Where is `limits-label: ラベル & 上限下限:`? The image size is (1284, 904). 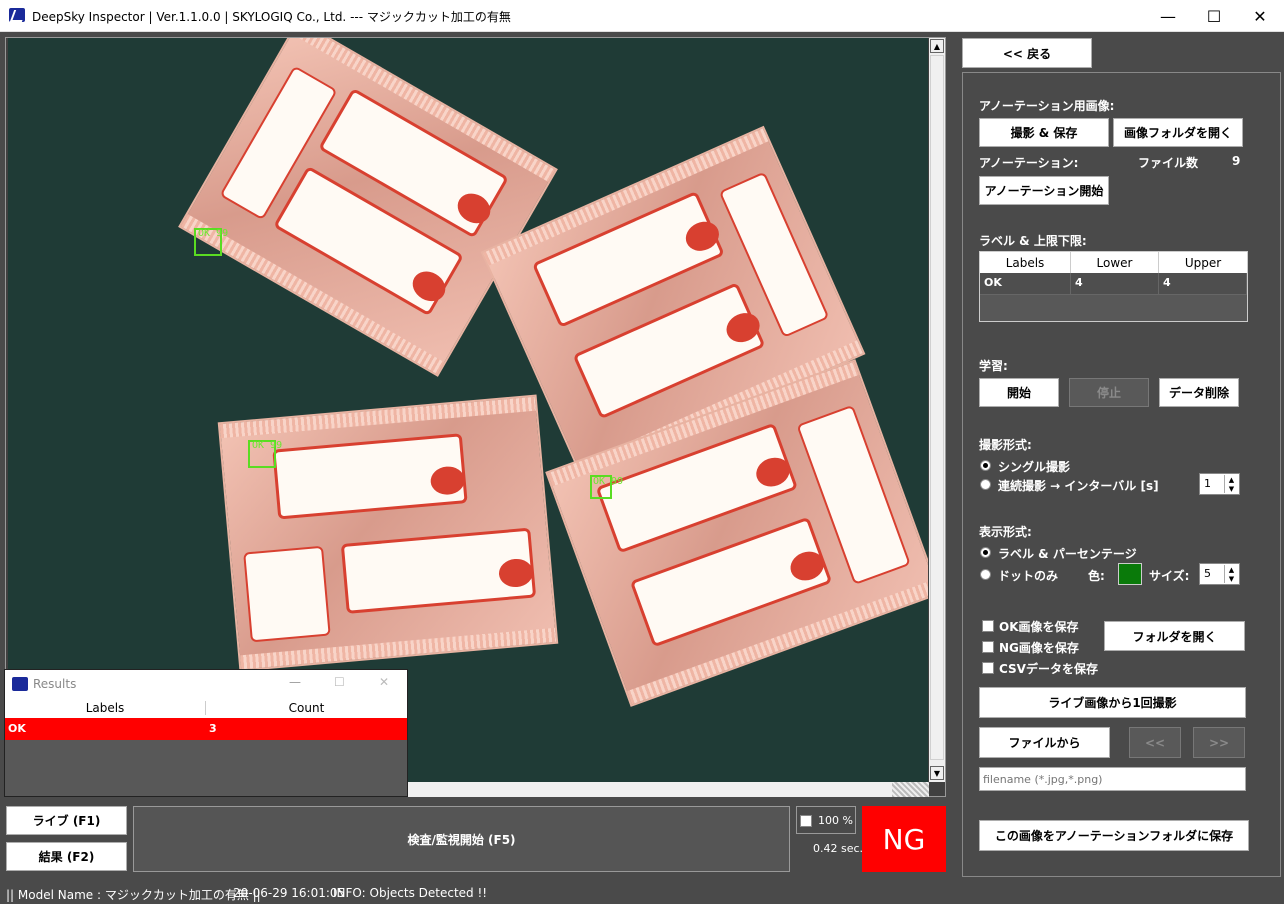 limits-label: ラベル & 上限下限: is located at coordinates (1033, 241).